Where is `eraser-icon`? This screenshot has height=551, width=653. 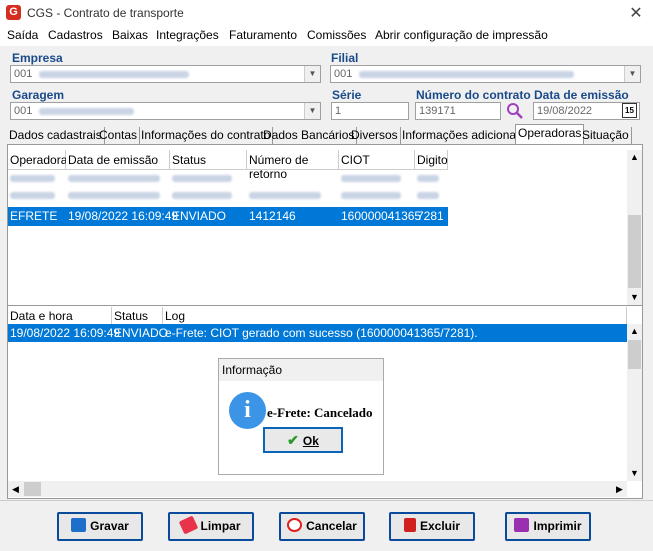
eraser-icon is located at coordinates (189, 525).